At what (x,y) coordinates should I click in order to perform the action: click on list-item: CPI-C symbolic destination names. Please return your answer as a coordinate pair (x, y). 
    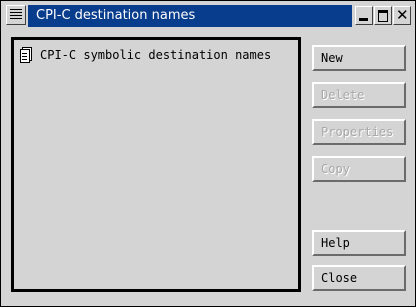
    Looking at the image, I should click on (145, 55).